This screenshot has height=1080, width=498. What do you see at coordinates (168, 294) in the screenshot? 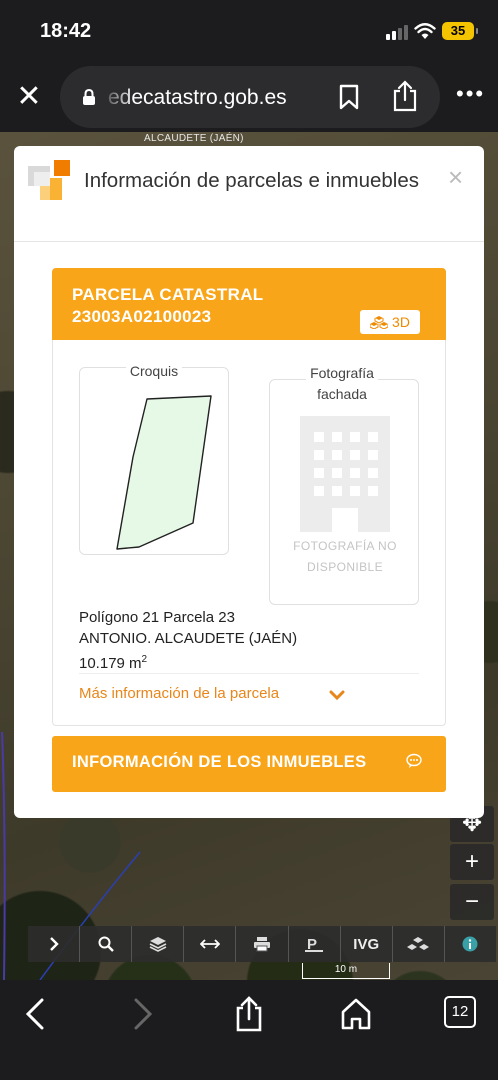
I see `parcel-title-line1: PARCELA CATASTRAL` at bounding box center [168, 294].